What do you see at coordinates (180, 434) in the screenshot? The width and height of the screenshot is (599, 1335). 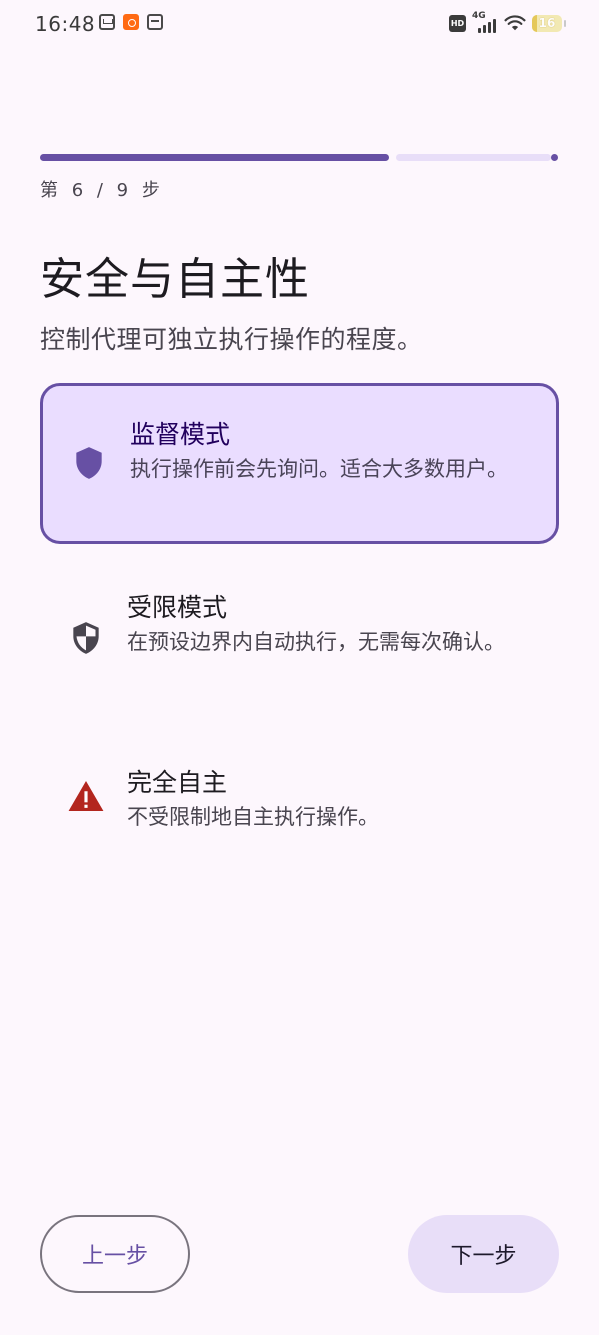 I see `option-title: 监督模式` at bounding box center [180, 434].